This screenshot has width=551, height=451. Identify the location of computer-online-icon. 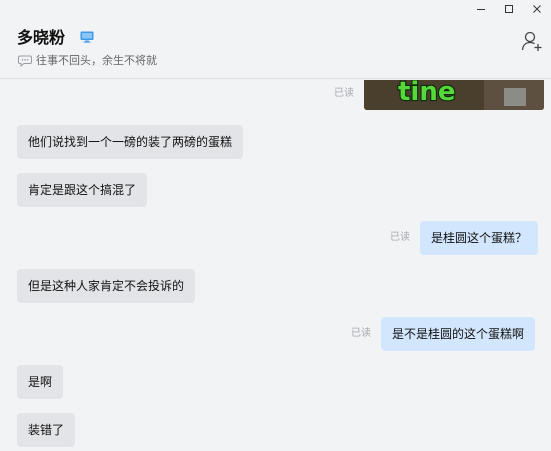
(87, 37).